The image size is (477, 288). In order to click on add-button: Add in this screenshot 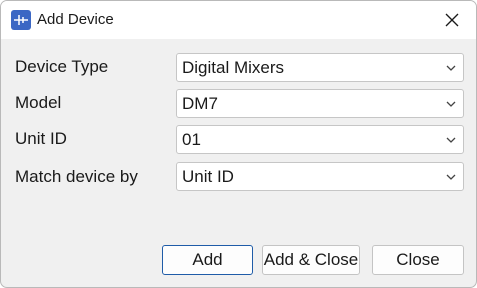, I will do `click(207, 260)`.